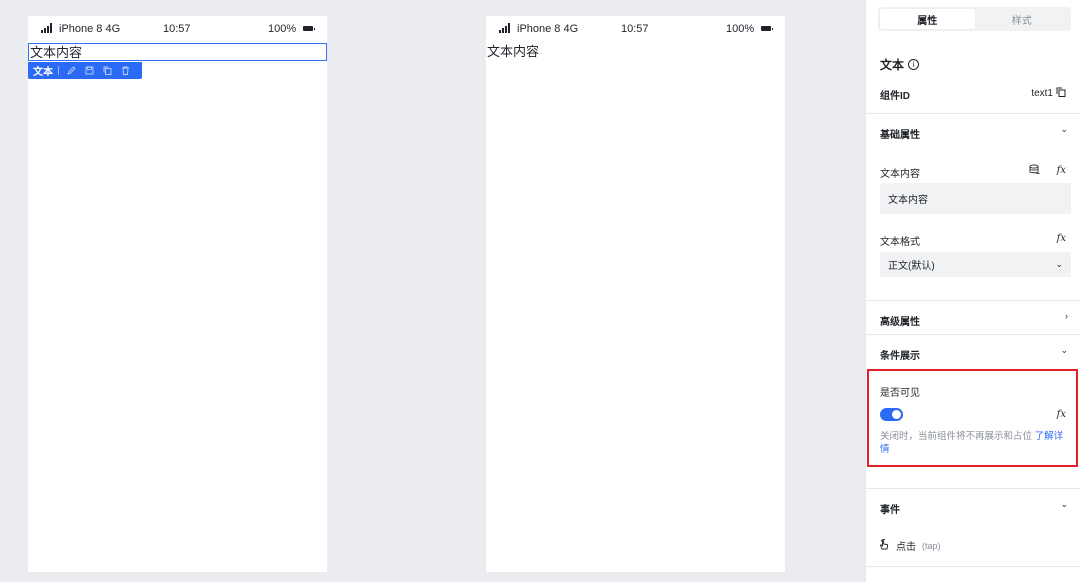  What do you see at coordinates (975, 443) in the screenshot?
I see `visible-hint: 关闭时，当前组件将不再展示和占位 了解详情` at bounding box center [975, 443].